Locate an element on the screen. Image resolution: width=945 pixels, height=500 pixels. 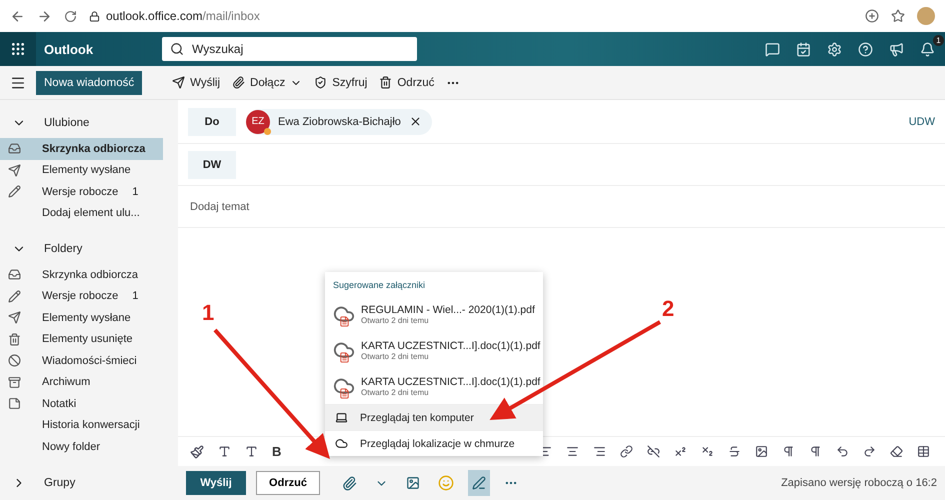
suggested-file: REGULAMIN - Wiel...- 2020(1)(1).pdf Otwarto 2 dni temu is located at coordinates (434, 314).